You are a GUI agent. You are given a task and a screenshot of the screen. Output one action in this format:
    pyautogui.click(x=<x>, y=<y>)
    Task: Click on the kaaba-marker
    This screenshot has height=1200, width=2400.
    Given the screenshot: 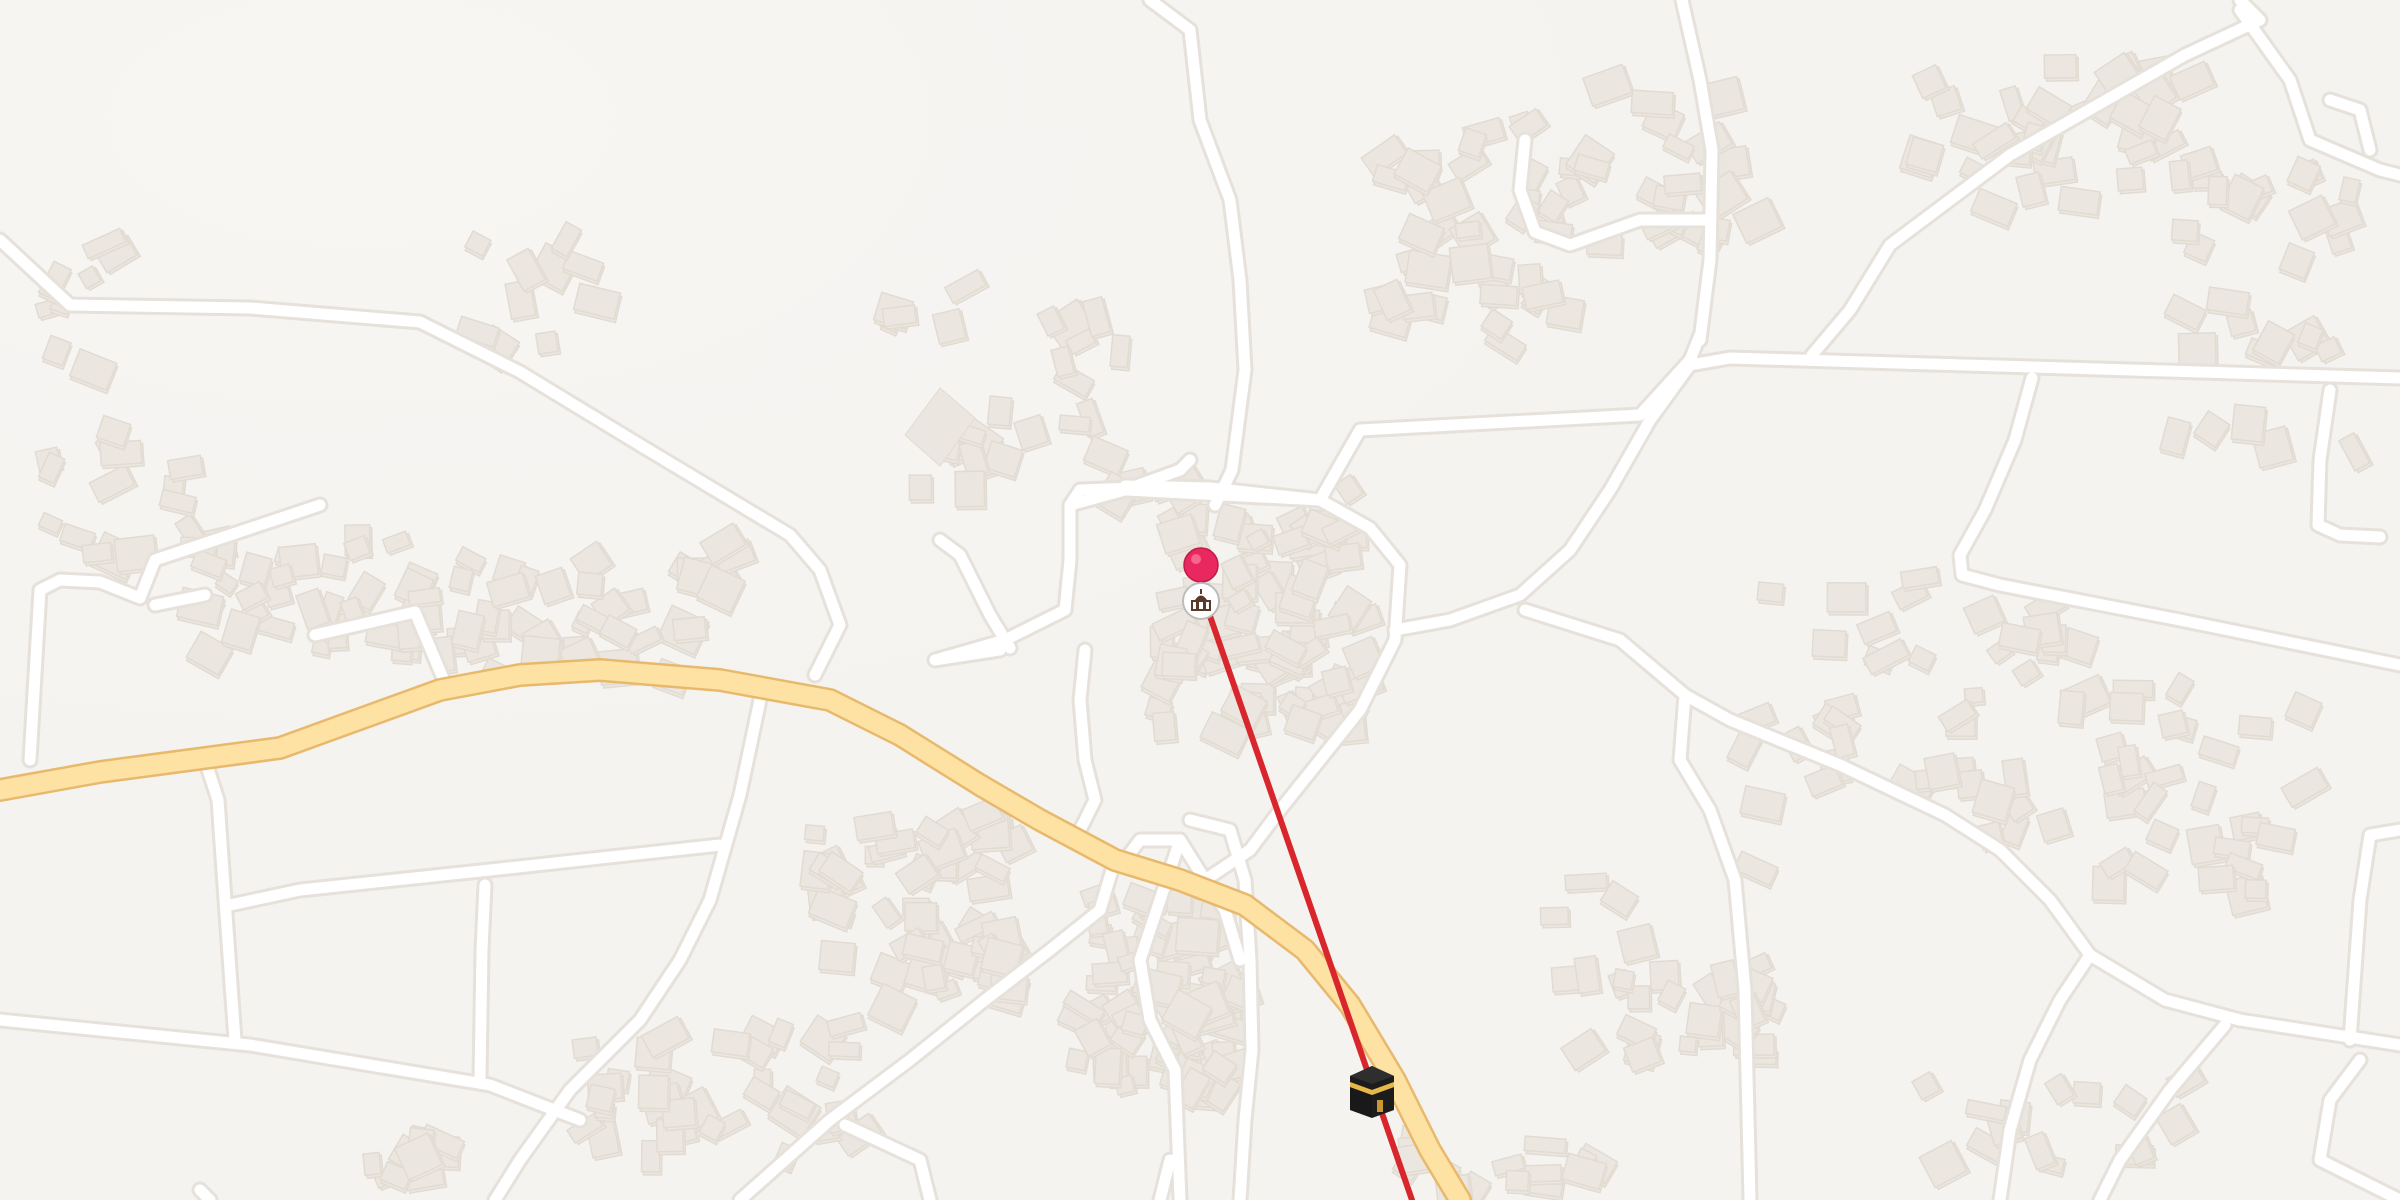 What is the action you would take?
    pyautogui.click(x=1372, y=1093)
    